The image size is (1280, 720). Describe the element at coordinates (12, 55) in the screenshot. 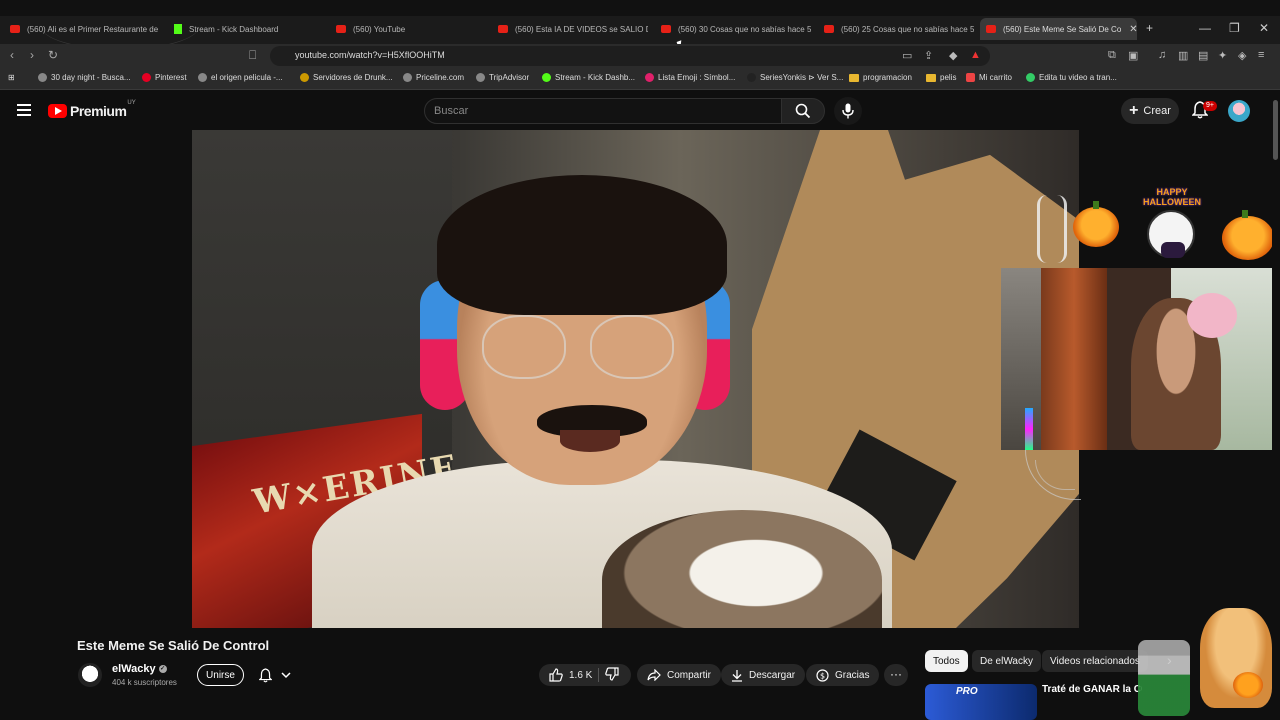

I see `back-icon: ‹` at that location.